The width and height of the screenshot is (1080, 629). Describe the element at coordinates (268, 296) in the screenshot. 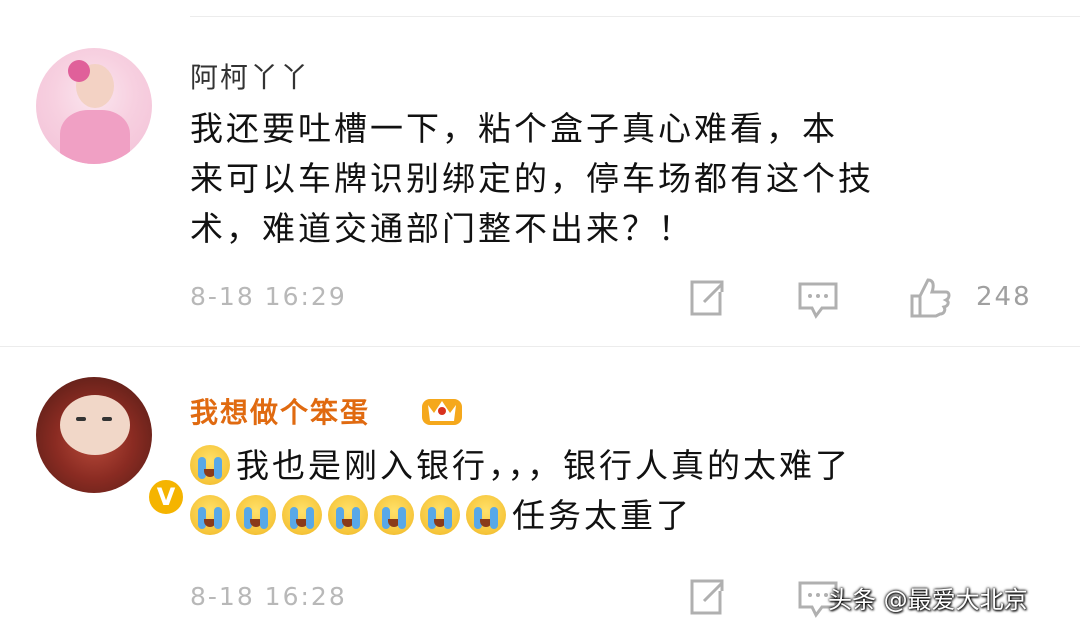

I see `timestamp: 8-18 16:29` at that location.